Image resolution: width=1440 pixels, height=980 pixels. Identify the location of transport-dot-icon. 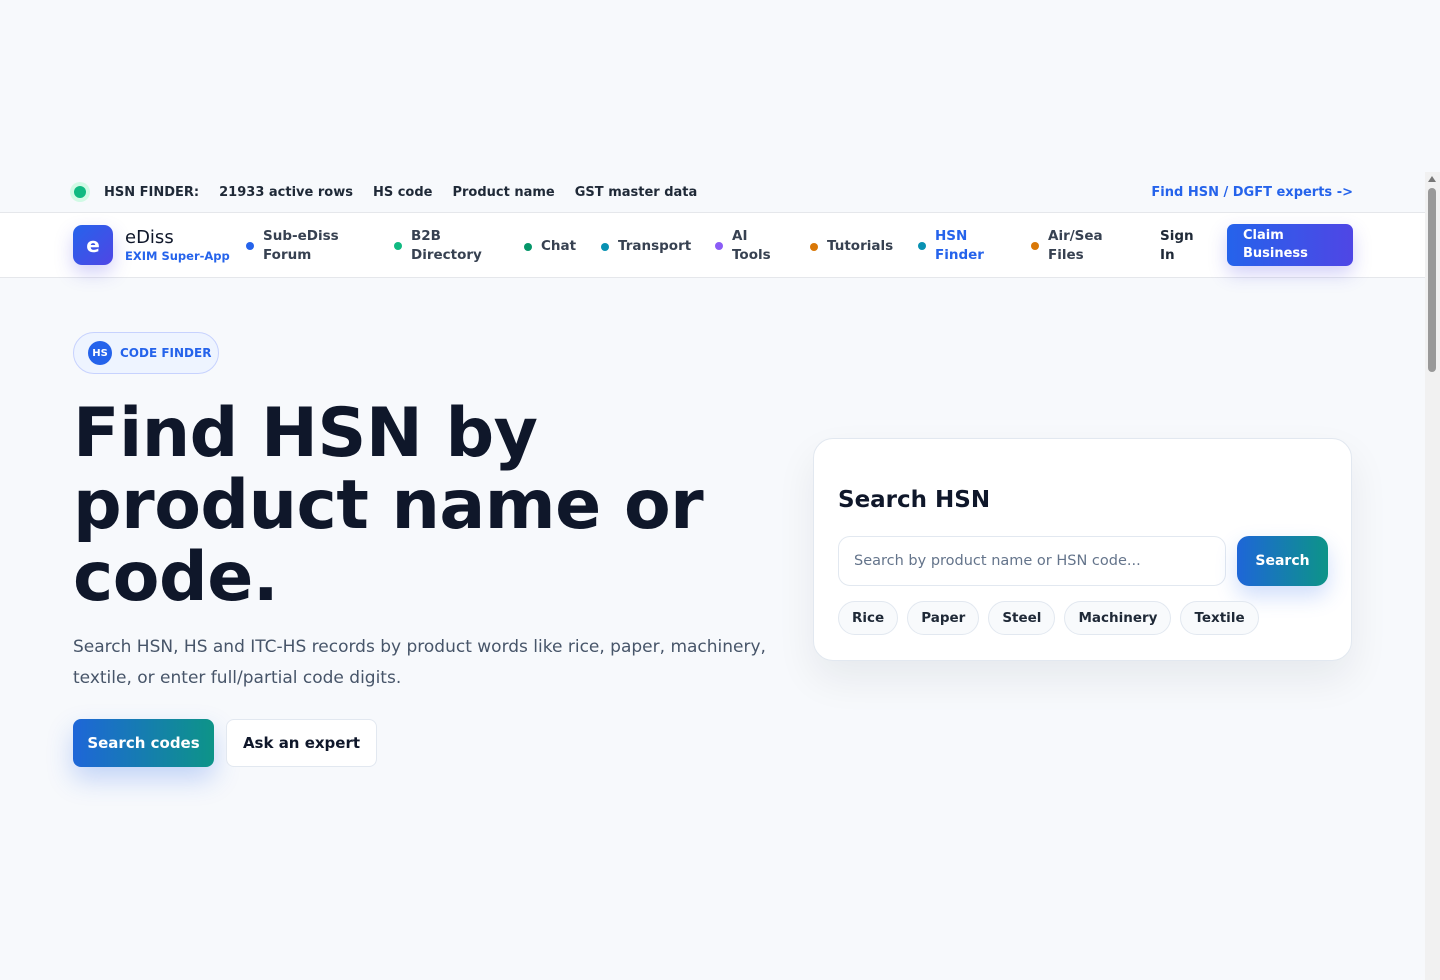
(605, 246).